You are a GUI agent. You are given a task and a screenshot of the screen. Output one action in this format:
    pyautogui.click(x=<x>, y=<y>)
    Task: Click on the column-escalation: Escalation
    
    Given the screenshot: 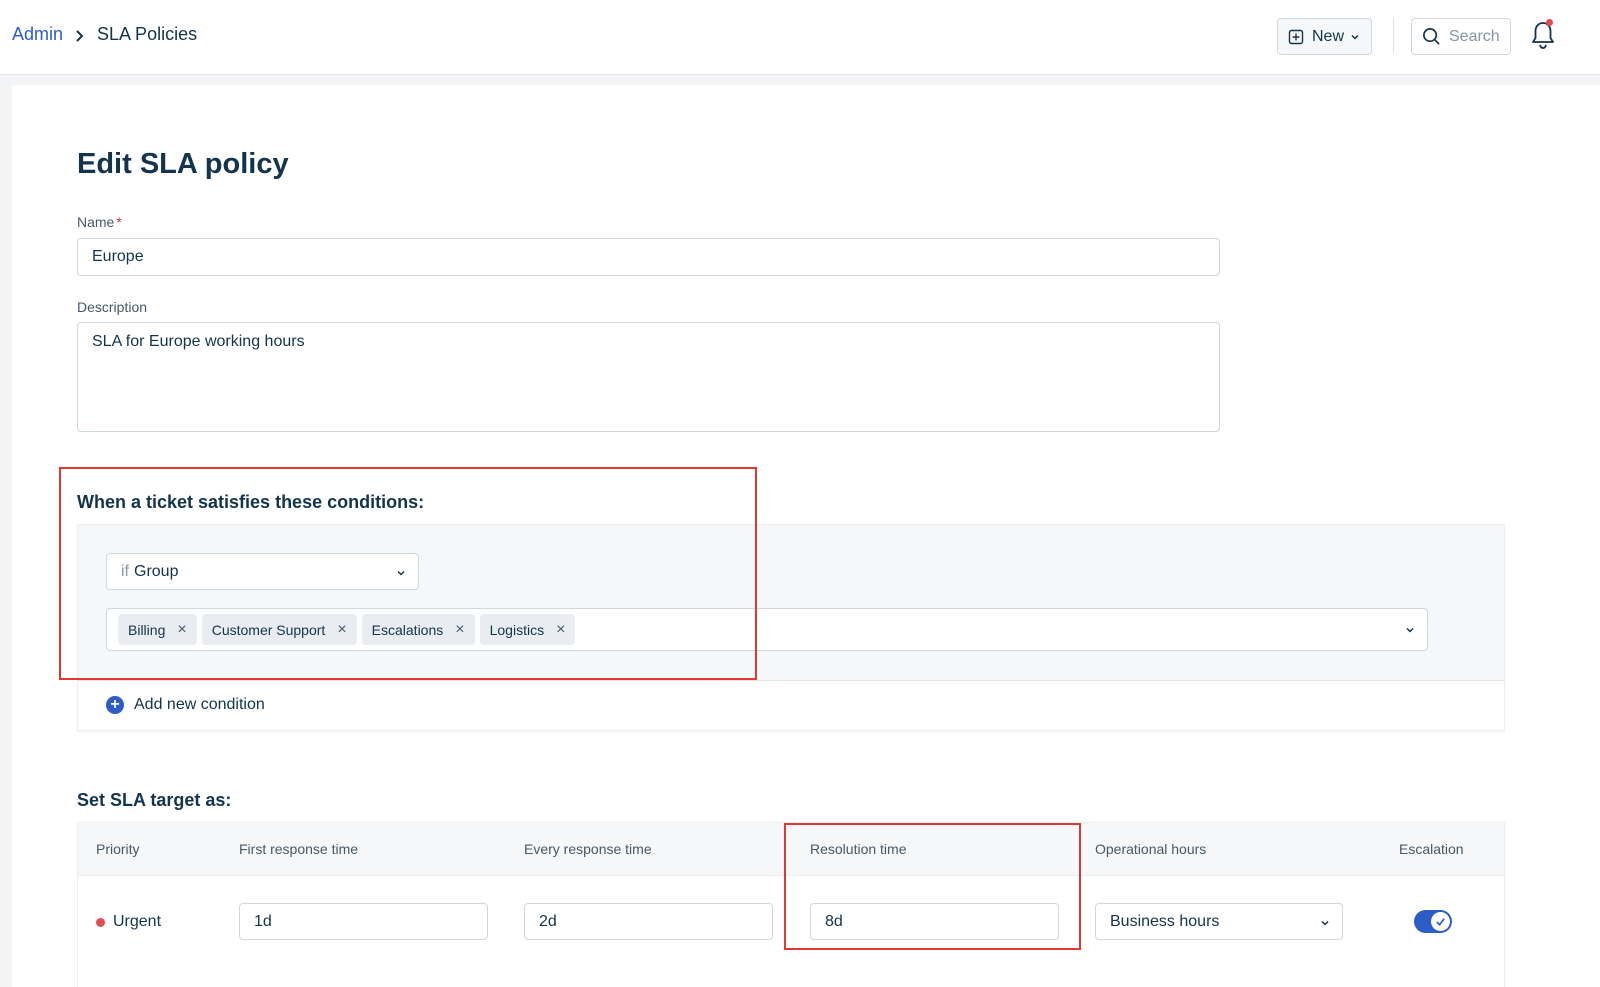 What is the action you would take?
    pyautogui.click(x=1431, y=849)
    